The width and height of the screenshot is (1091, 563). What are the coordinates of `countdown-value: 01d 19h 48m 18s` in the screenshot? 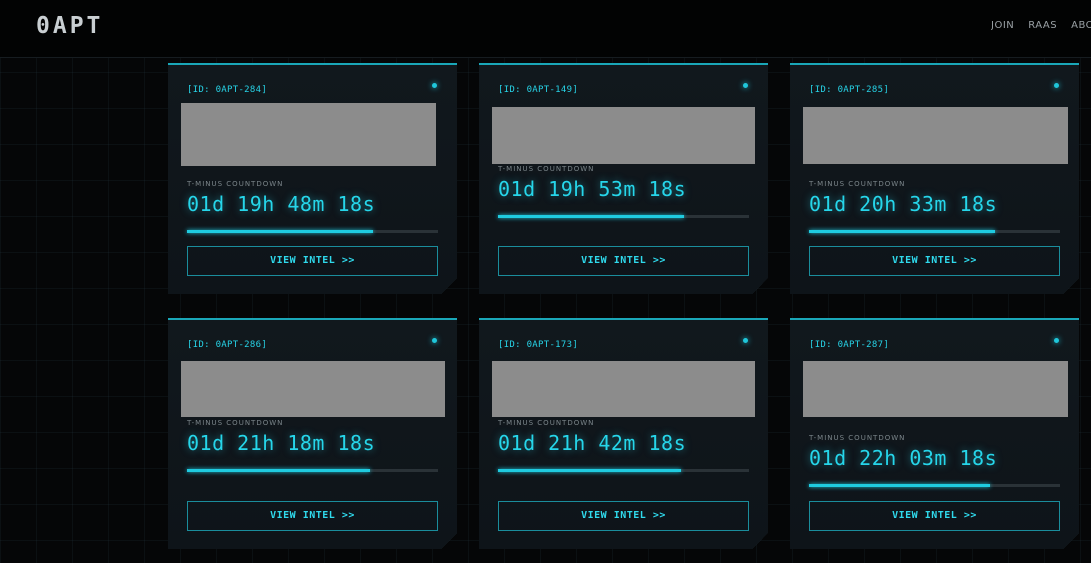 It's located at (281, 204).